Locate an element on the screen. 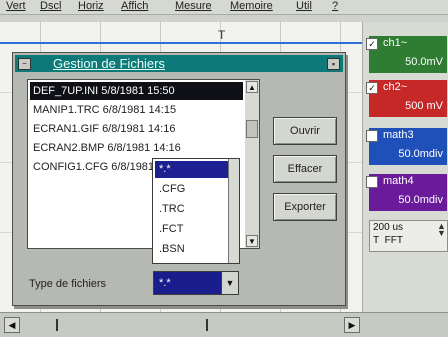  file-type-dropdown: *.* .CFG .TRC .FCT .BSN is located at coordinates (196, 211).